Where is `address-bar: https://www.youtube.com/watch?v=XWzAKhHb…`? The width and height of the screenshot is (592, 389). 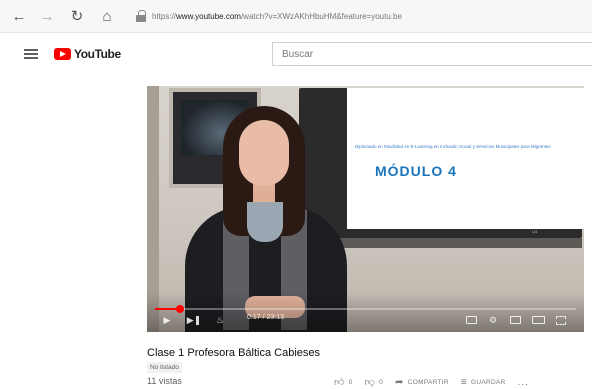 address-bar: https://www.youtube.com/watch?v=XWzAKhHb… is located at coordinates (269, 16).